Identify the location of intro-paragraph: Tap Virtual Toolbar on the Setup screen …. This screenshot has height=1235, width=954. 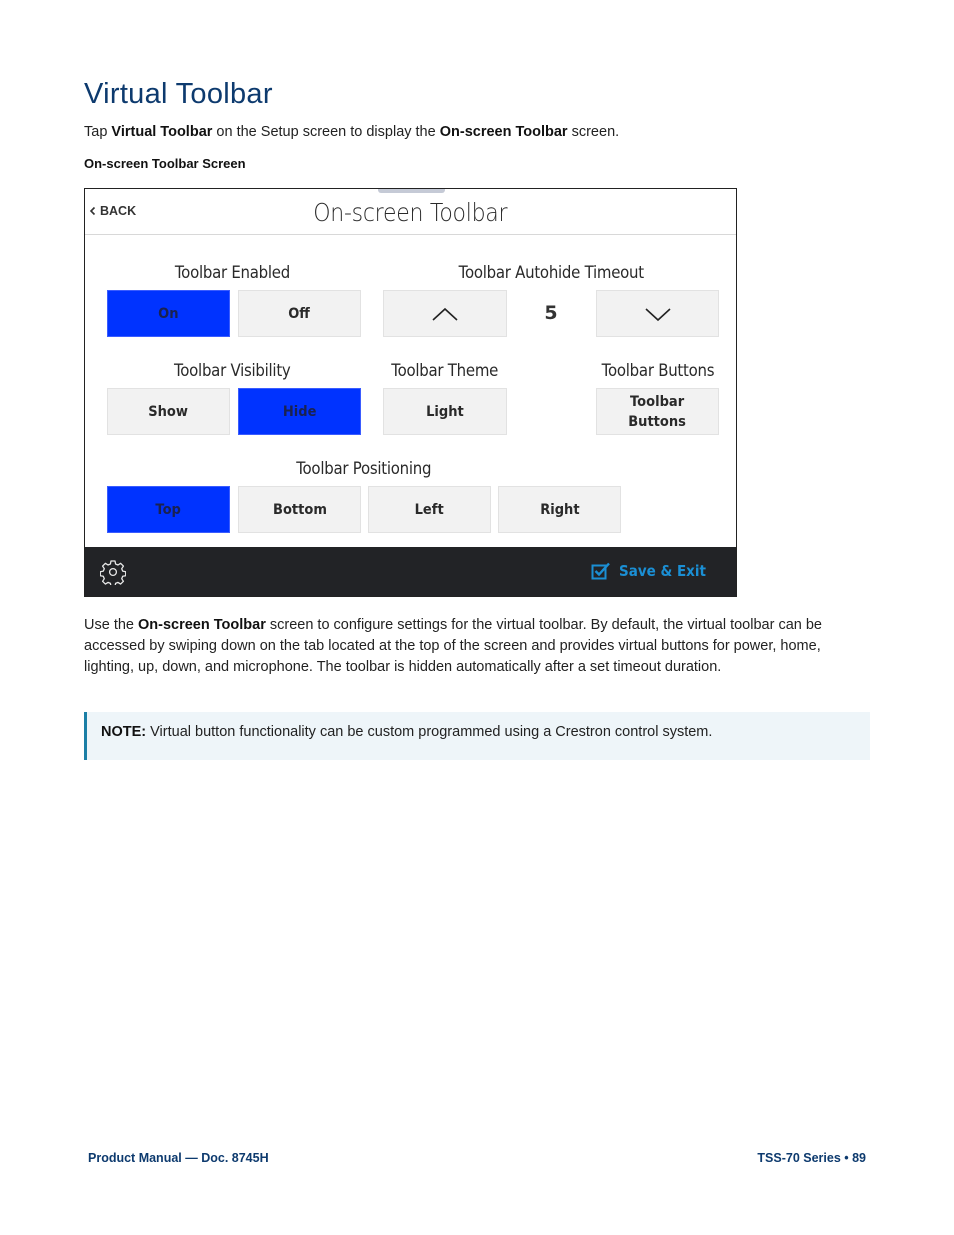
(351, 132).